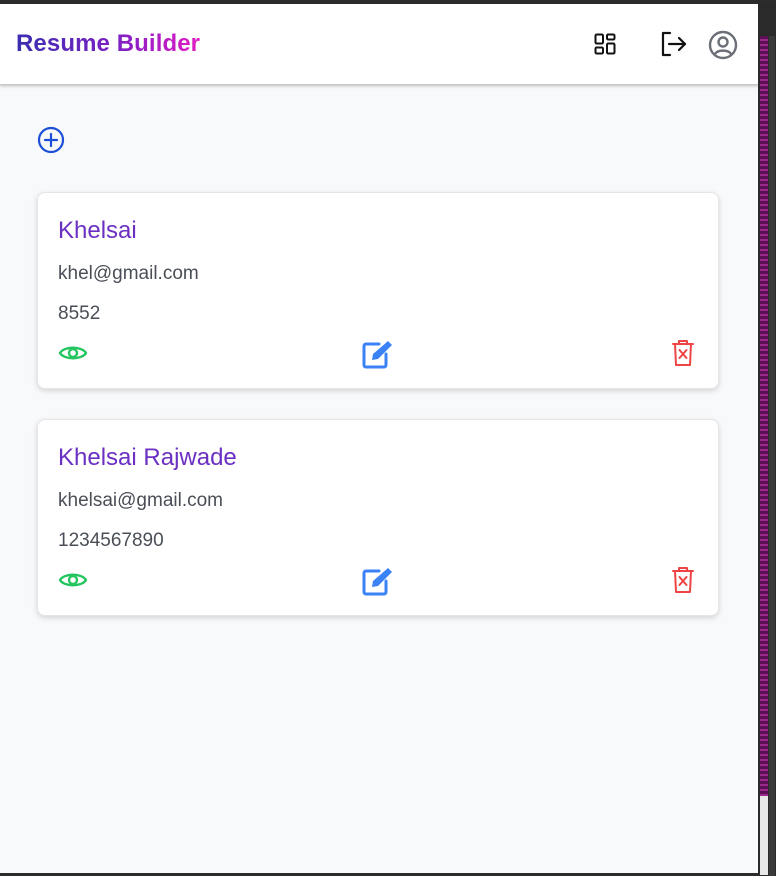 The image size is (776, 876). Describe the element at coordinates (674, 44) in the screenshot. I see `logout-icon` at that location.